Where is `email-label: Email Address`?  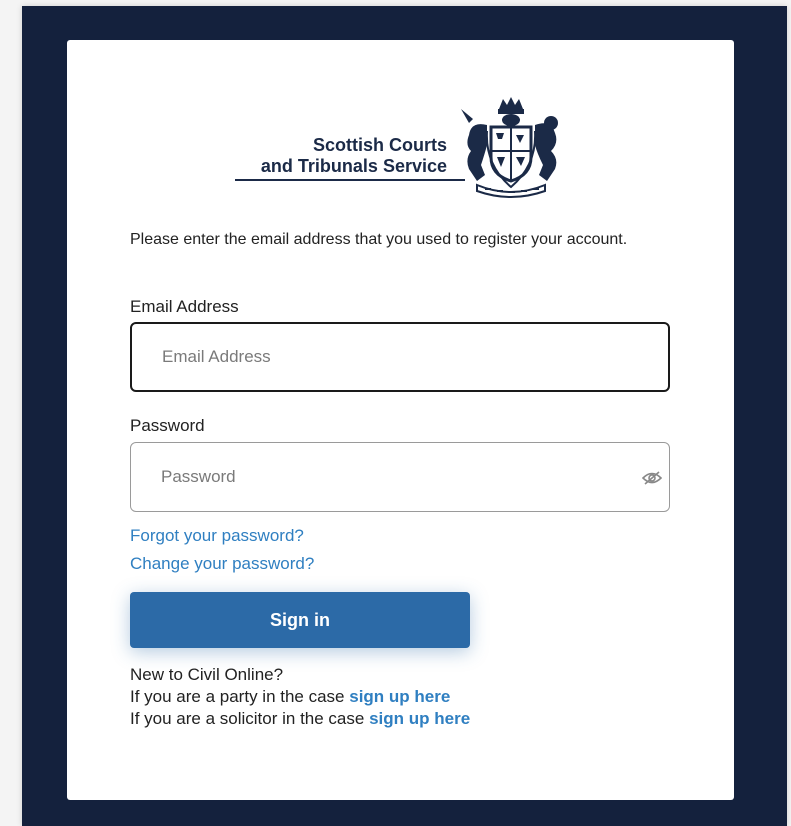
email-label: Email Address is located at coordinates (184, 306).